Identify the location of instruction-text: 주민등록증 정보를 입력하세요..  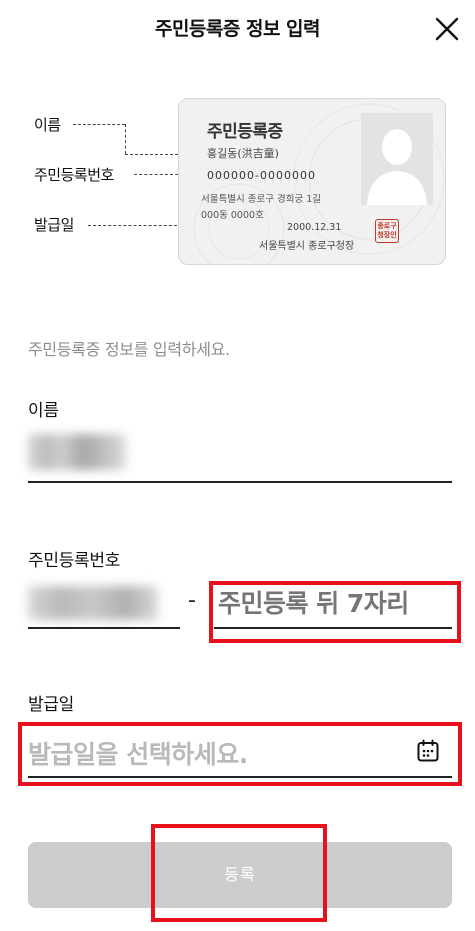
(129, 349).